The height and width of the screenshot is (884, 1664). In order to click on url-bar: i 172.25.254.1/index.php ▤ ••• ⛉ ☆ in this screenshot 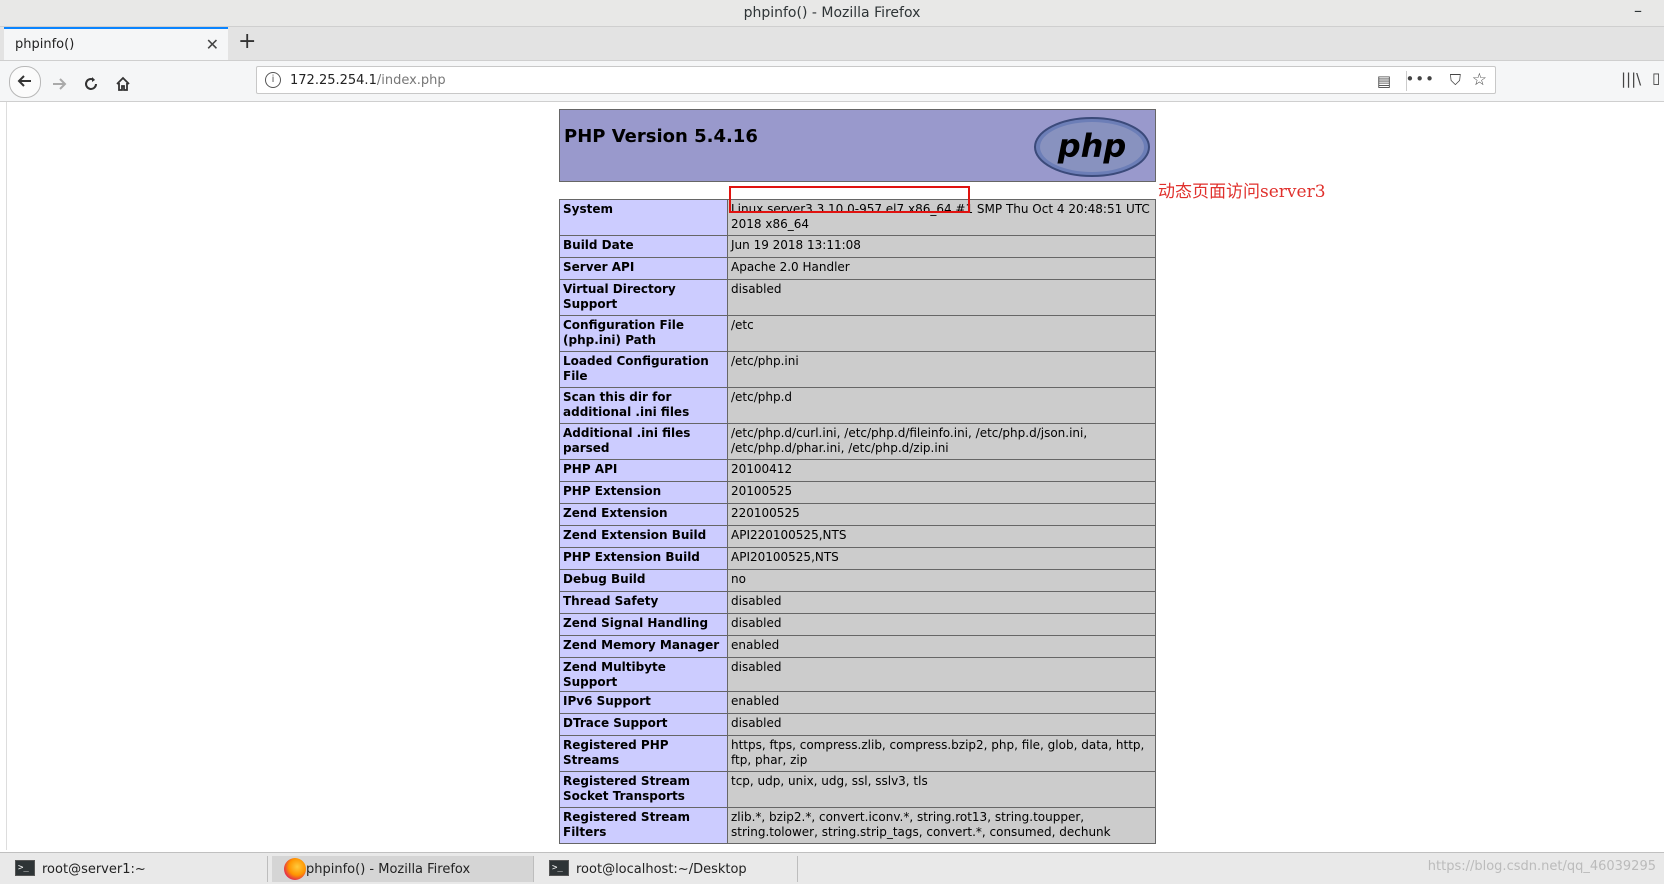, I will do `click(876, 80)`.